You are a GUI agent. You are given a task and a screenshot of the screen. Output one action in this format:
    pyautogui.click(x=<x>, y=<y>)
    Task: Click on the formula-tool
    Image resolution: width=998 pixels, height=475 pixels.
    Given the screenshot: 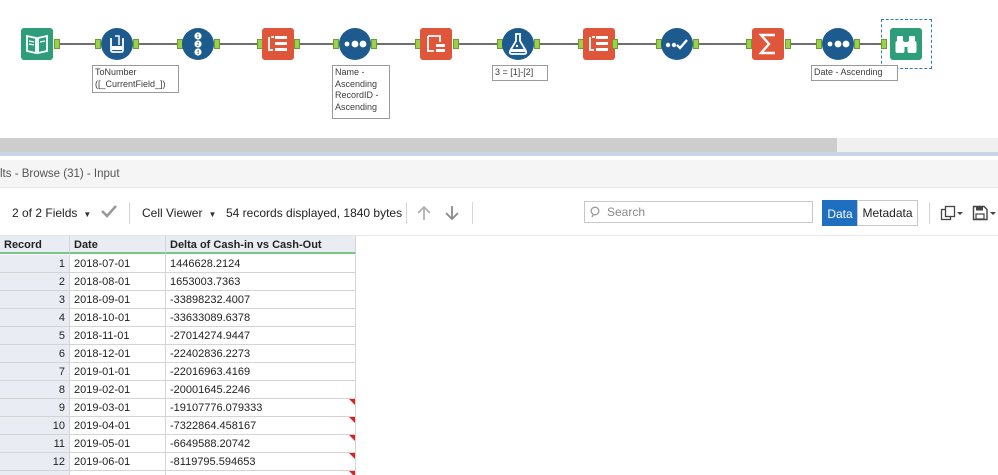 What is the action you would take?
    pyautogui.click(x=518, y=44)
    